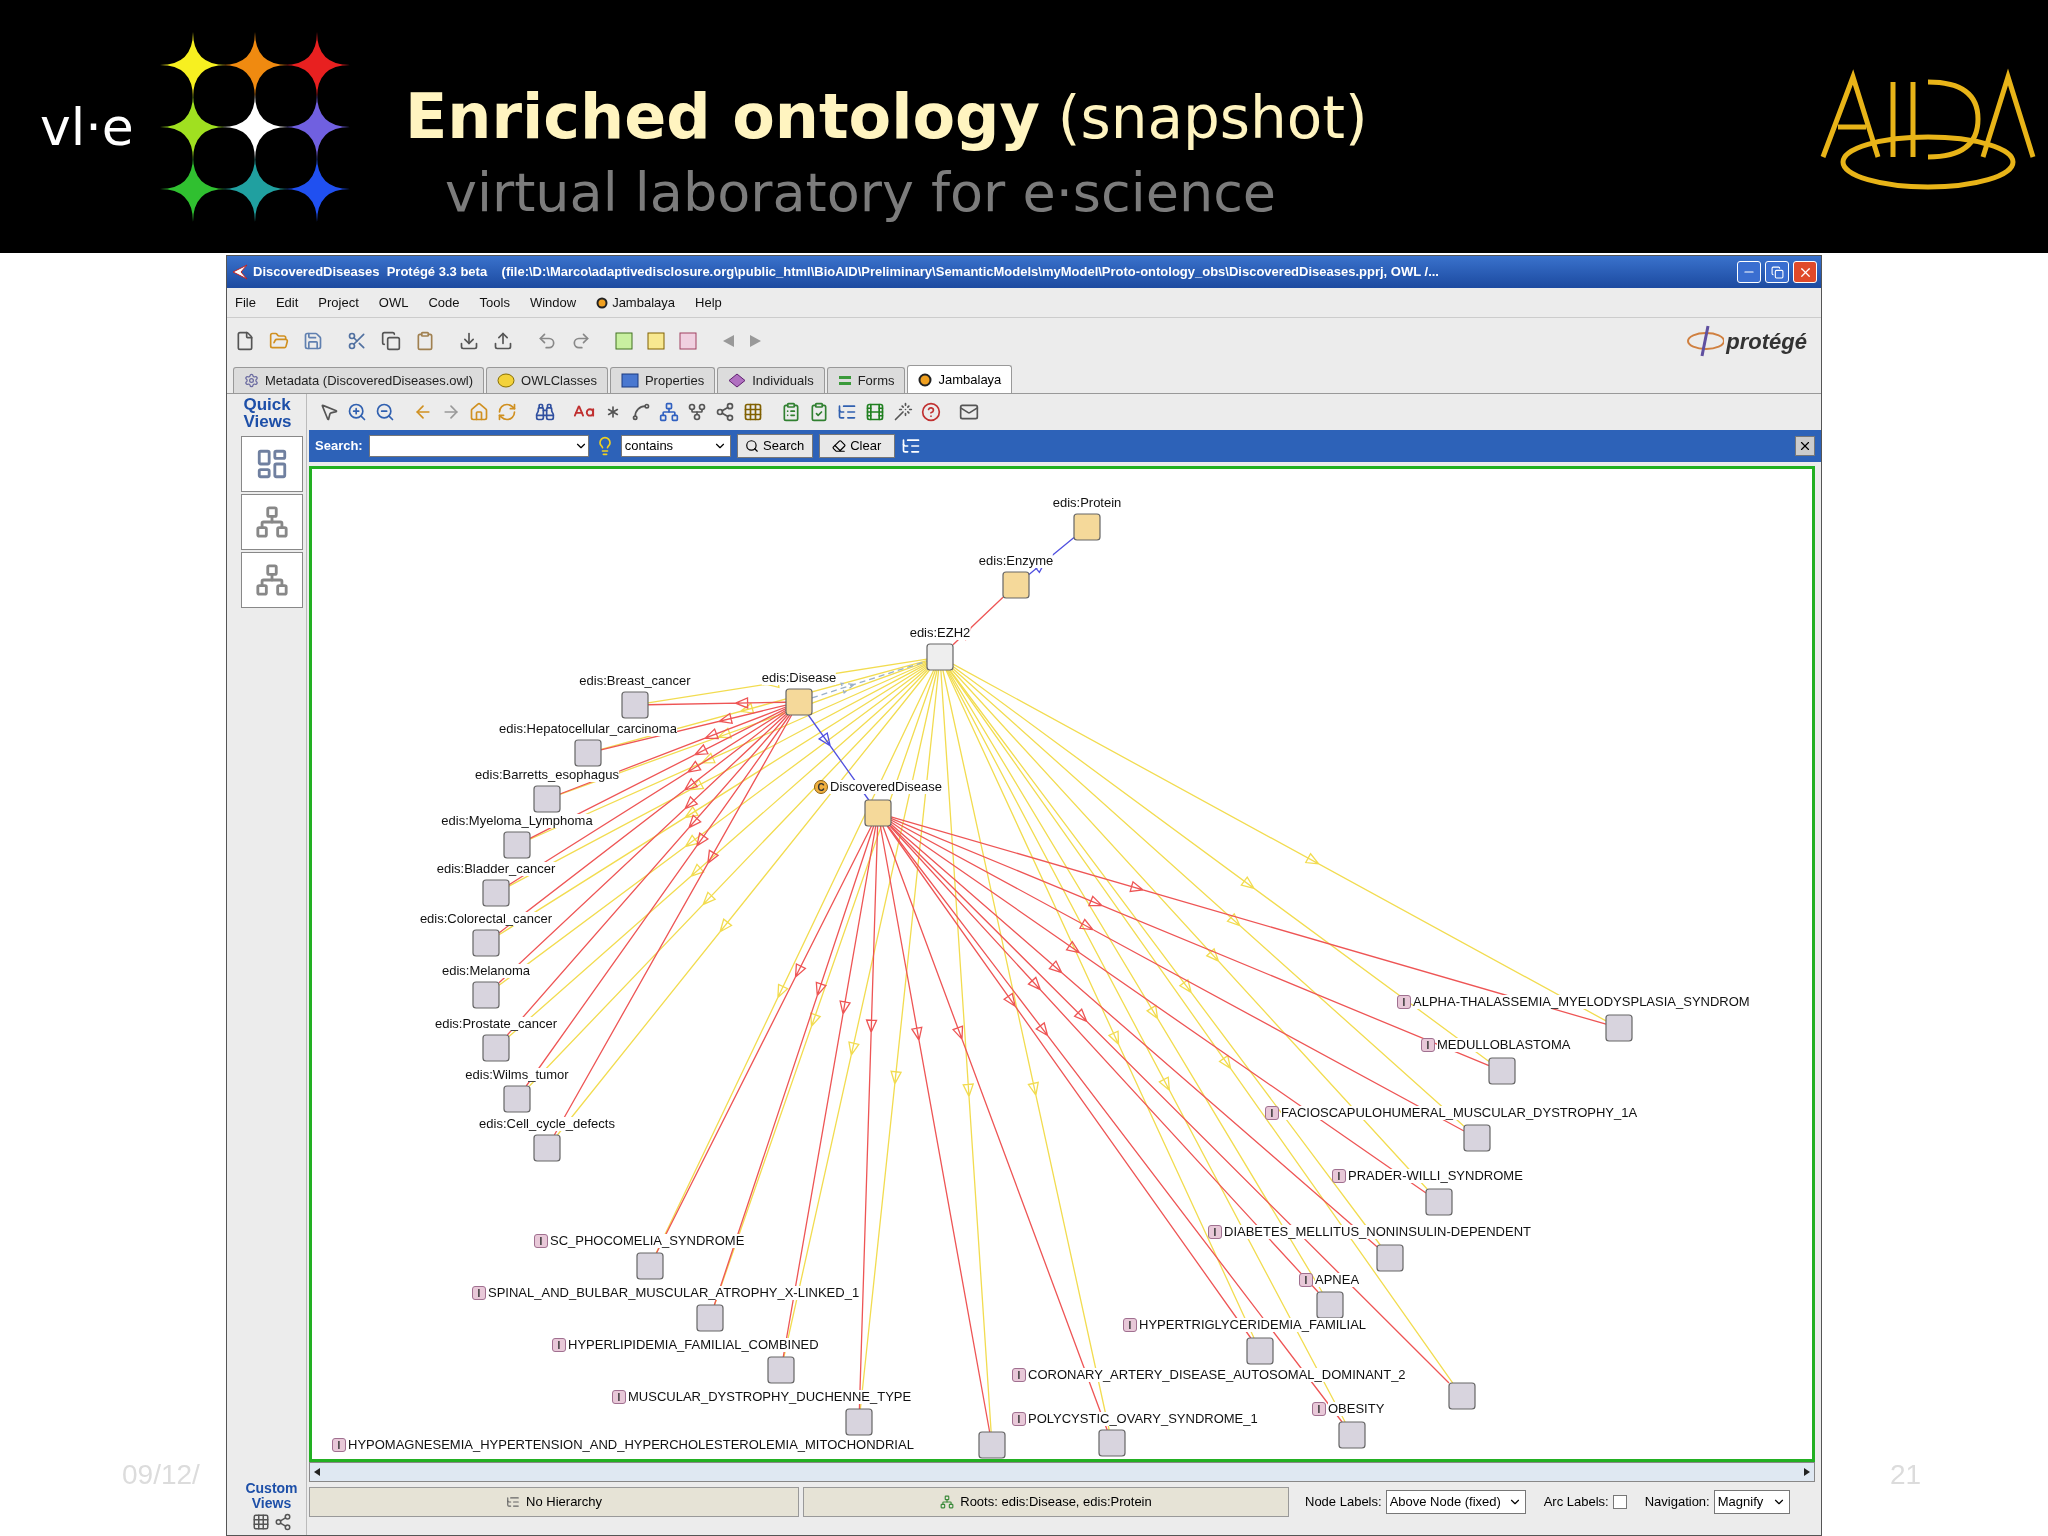 This screenshot has height=1536, width=2048. What do you see at coordinates (886, 787) in the screenshot?
I see `node-label: DiscoveredDisease` at bounding box center [886, 787].